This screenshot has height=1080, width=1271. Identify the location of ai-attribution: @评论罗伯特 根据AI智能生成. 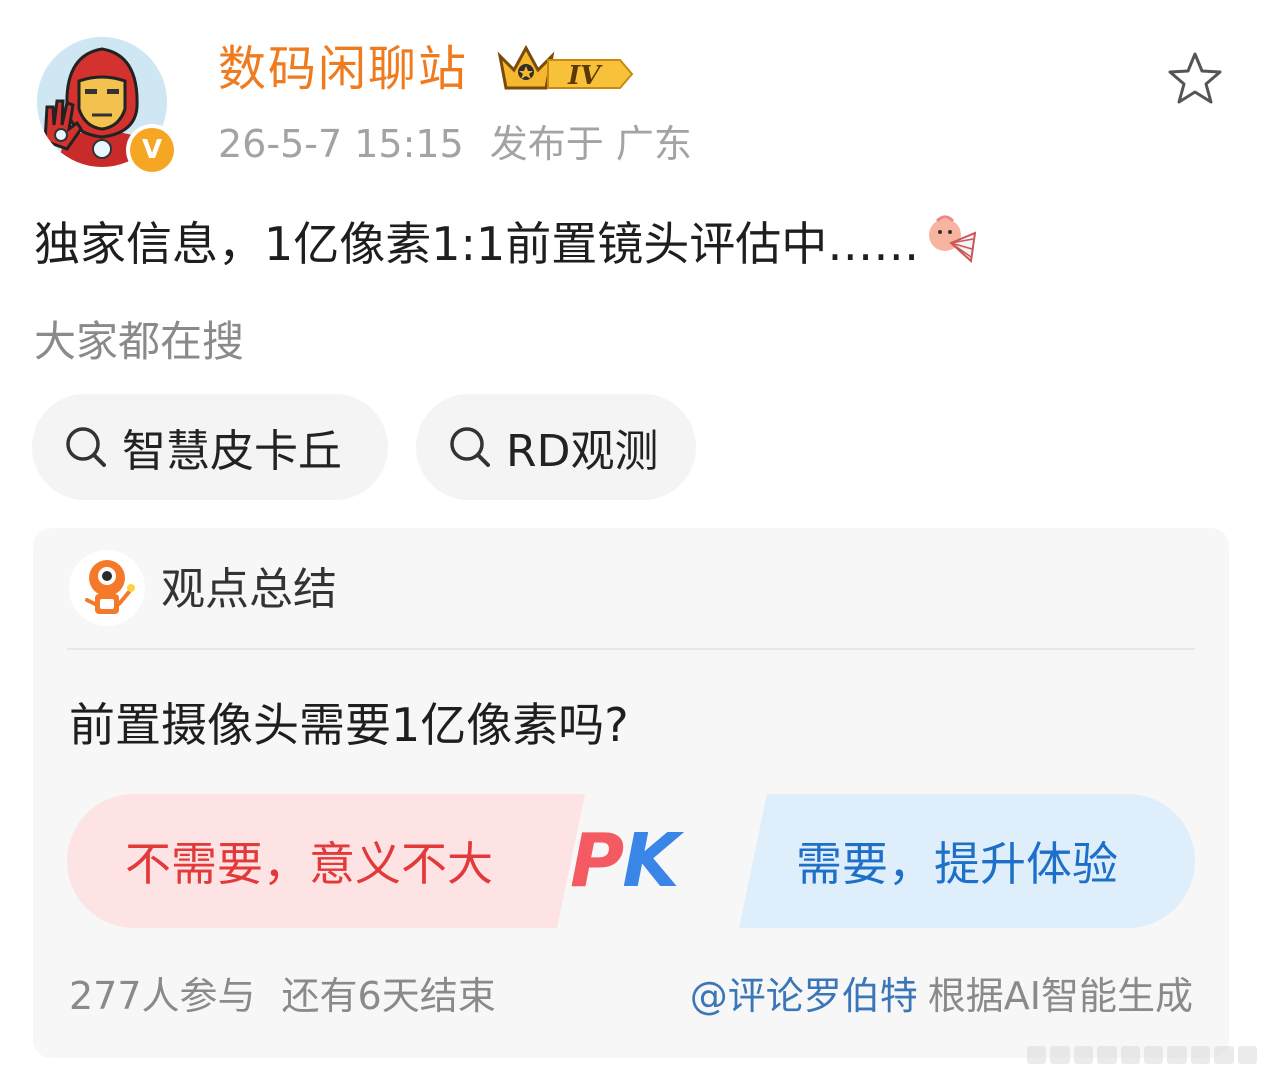
(941, 996).